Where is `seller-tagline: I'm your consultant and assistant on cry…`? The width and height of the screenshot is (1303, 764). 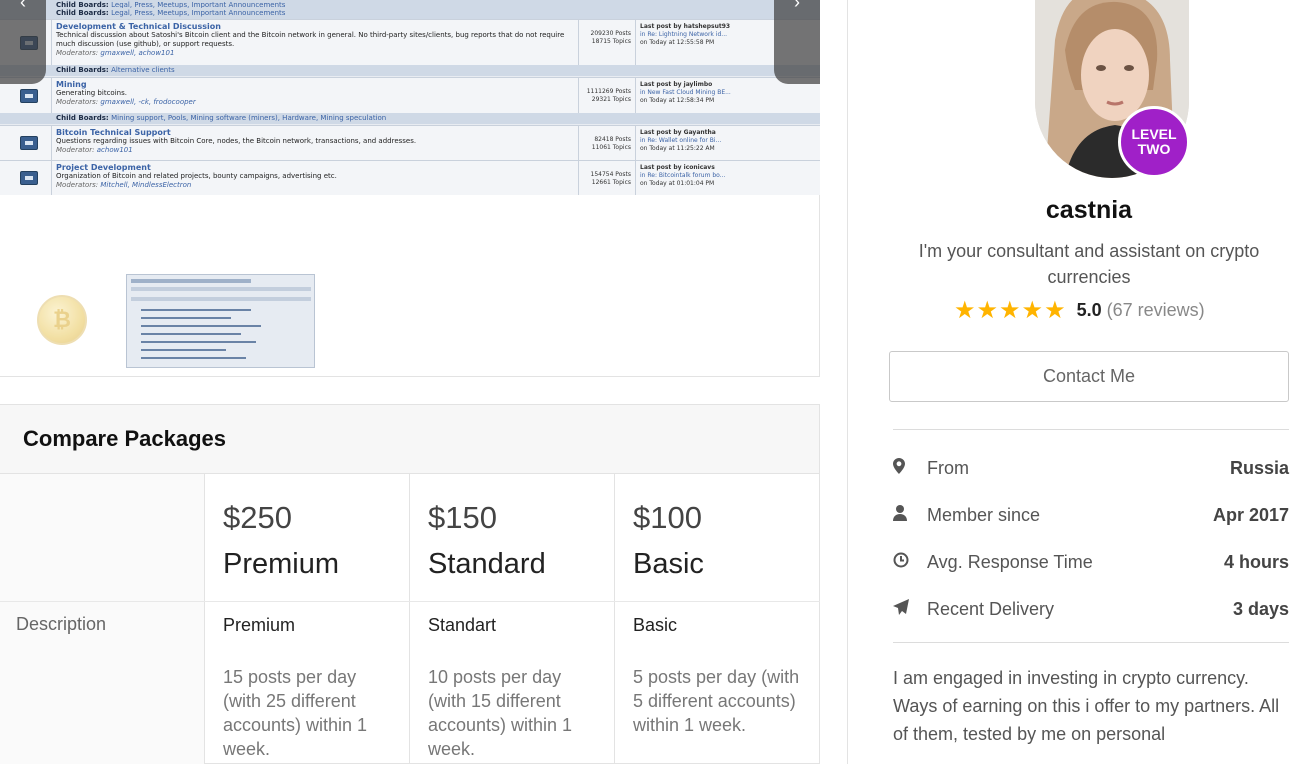
seller-tagline: I'm your consultant and assistant on cry… is located at coordinates (1089, 264).